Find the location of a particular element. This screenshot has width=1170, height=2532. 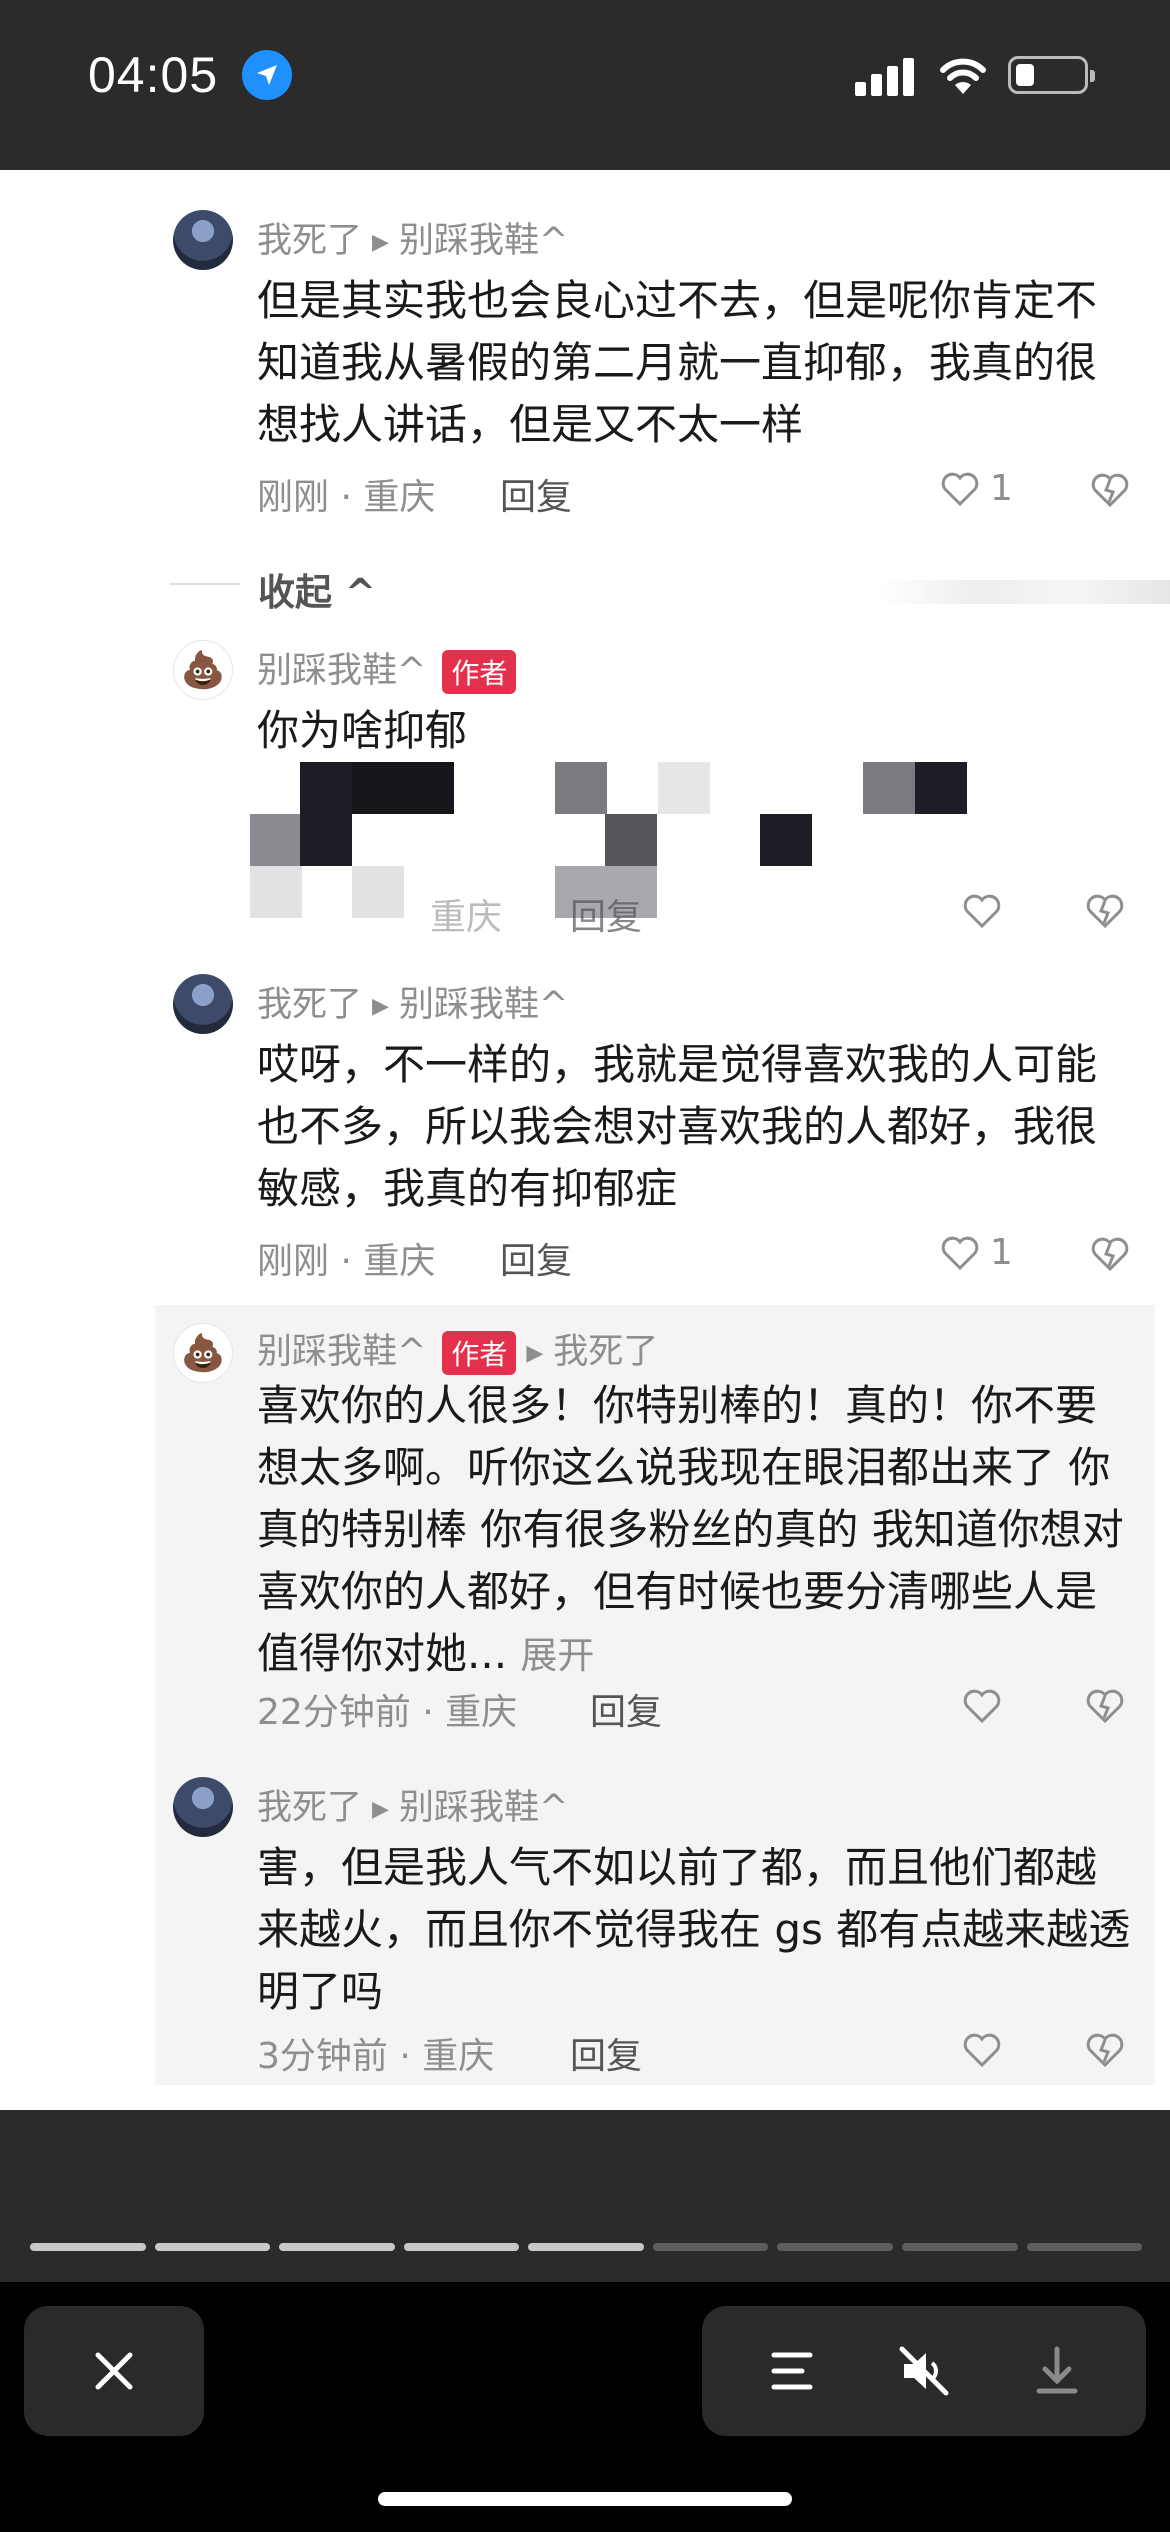

close-icon is located at coordinates (114, 2371).